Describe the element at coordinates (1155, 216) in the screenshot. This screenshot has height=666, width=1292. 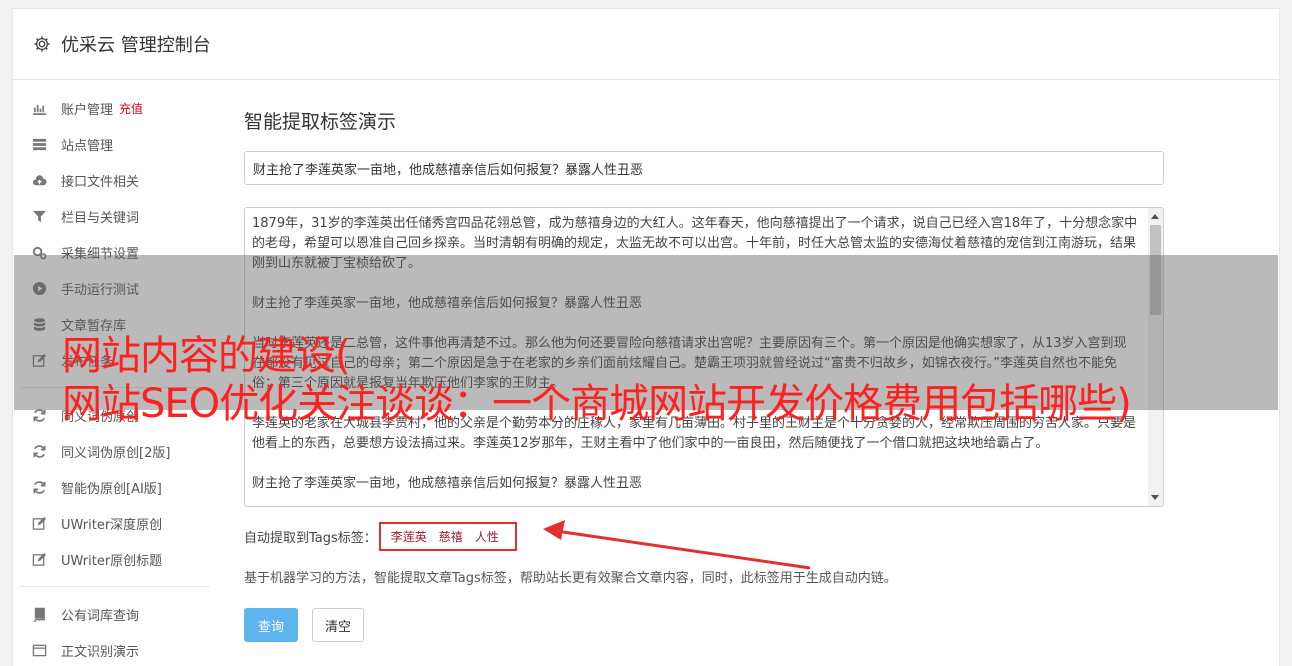
I see `scroll-up-arrow-icon` at that location.